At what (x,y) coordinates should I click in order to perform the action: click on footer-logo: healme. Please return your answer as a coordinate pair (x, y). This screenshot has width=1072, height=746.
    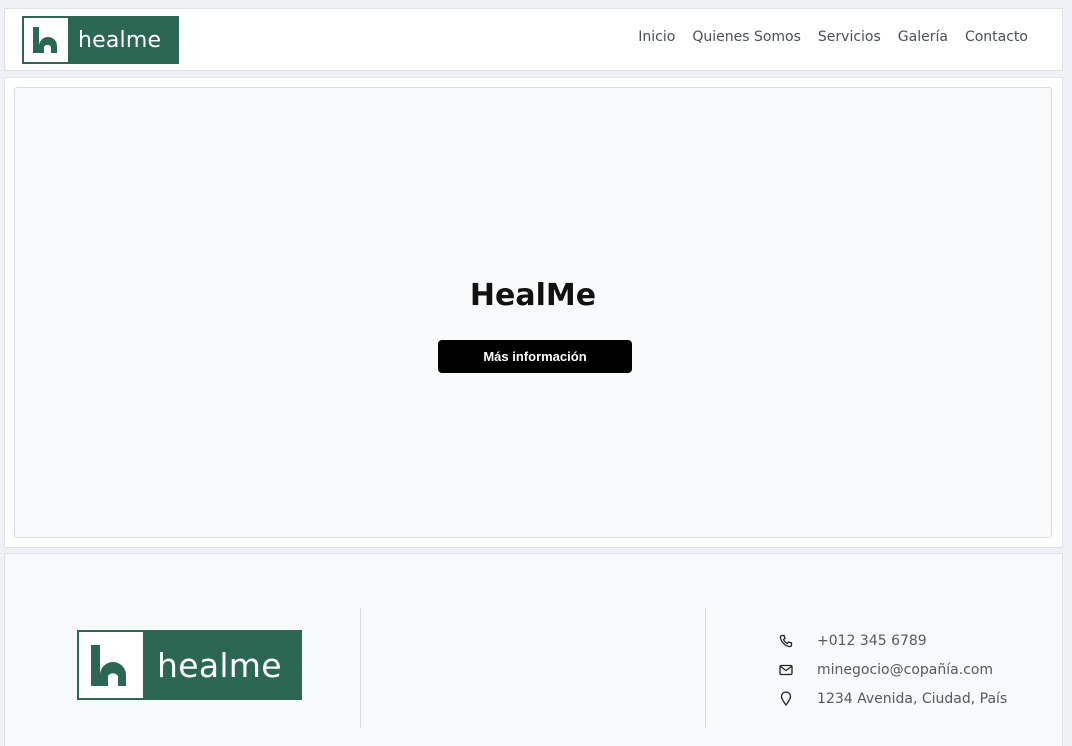
    Looking at the image, I should click on (189, 665).